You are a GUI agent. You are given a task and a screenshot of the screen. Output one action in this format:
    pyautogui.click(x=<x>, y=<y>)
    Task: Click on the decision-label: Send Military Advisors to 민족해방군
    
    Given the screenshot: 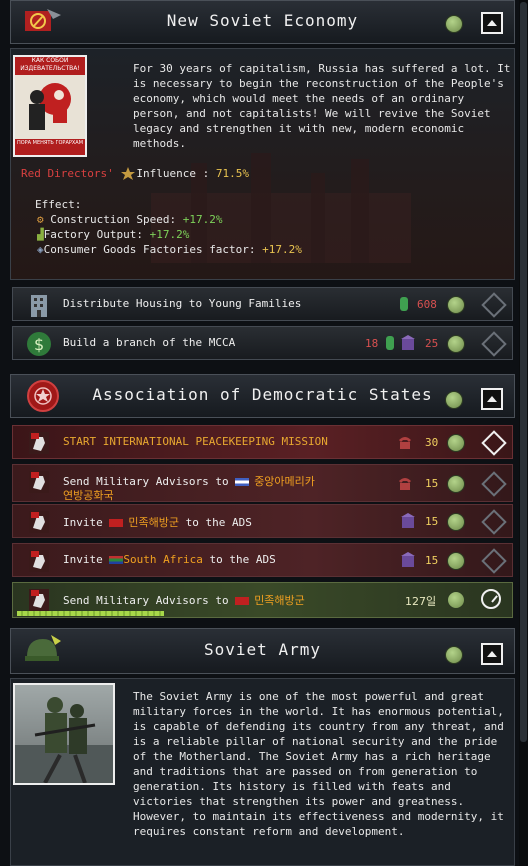 What is the action you would take?
    pyautogui.click(x=184, y=600)
    